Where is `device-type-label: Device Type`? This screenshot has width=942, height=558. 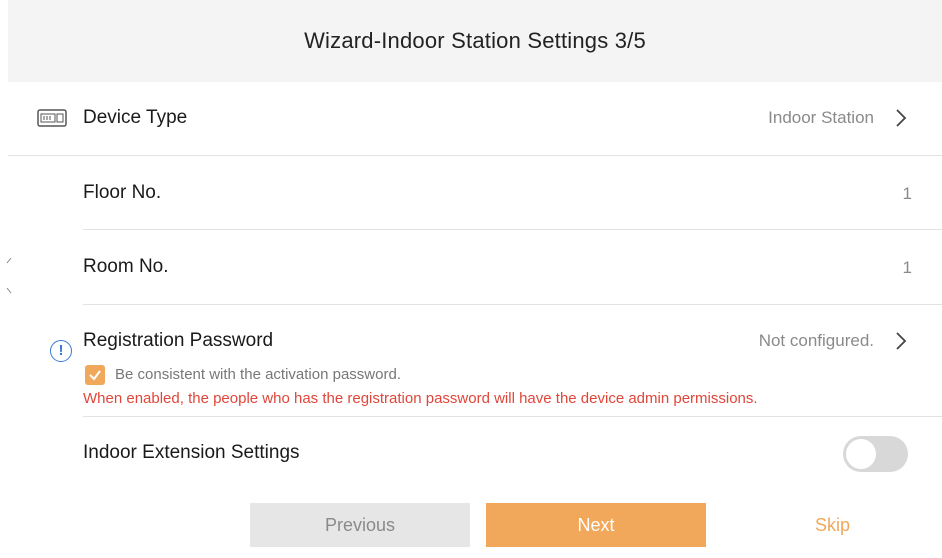 device-type-label: Device Type is located at coordinates (135, 117).